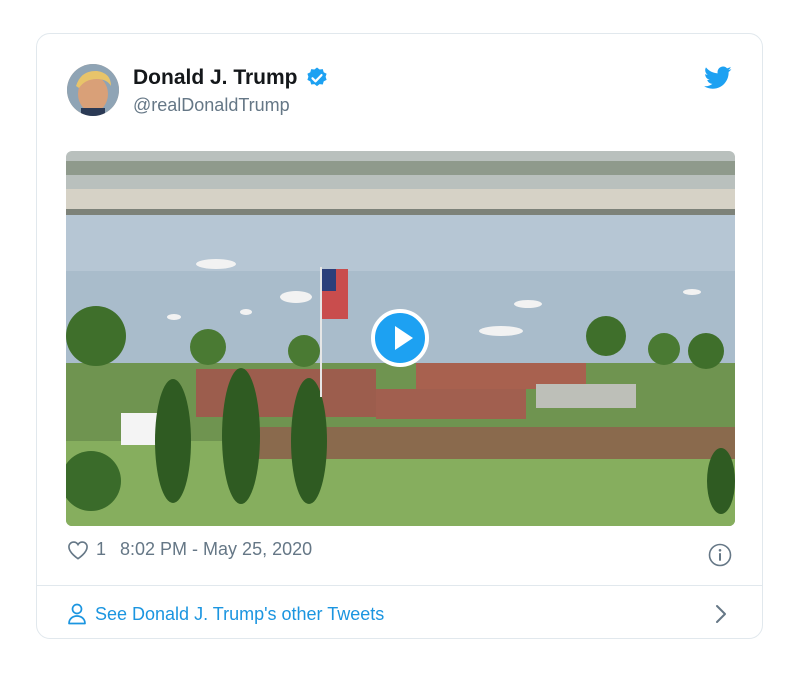 The height and width of the screenshot is (677, 800). What do you see at coordinates (215, 78) in the screenshot?
I see `author-name: Donald J. Trump` at bounding box center [215, 78].